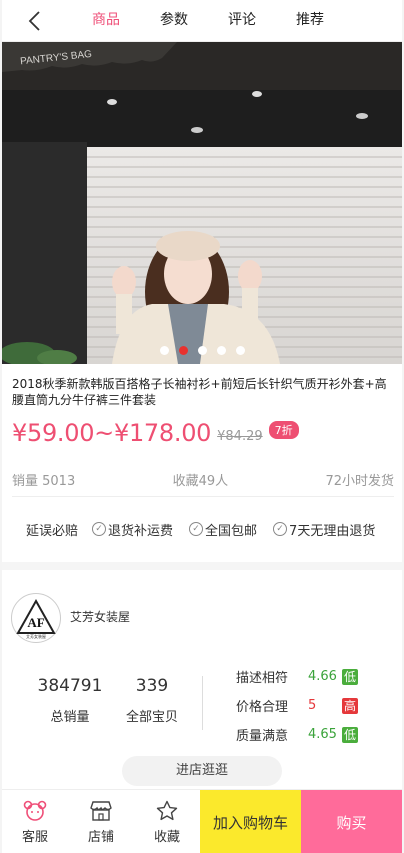  What do you see at coordinates (240, 436) in the screenshot?
I see `original-price: ¥84.29` at bounding box center [240, 436].